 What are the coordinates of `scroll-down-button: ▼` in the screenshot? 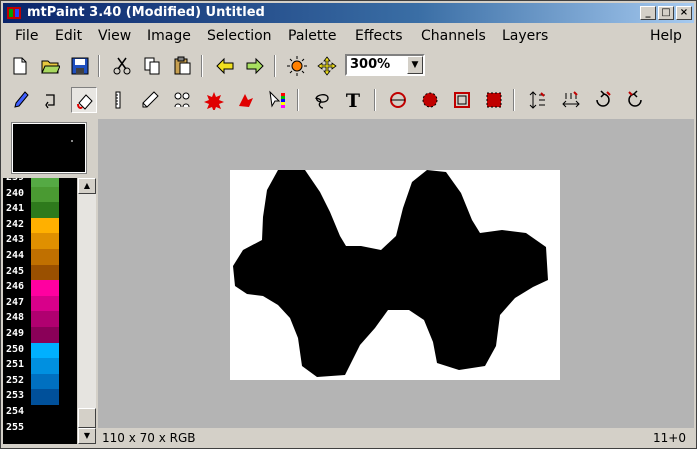 It's located at (87, 436).